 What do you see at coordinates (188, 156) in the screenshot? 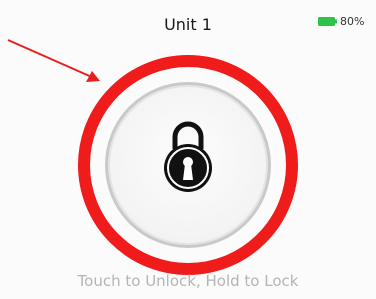
I see `padlock-icon` at bounding box center [188, 156].